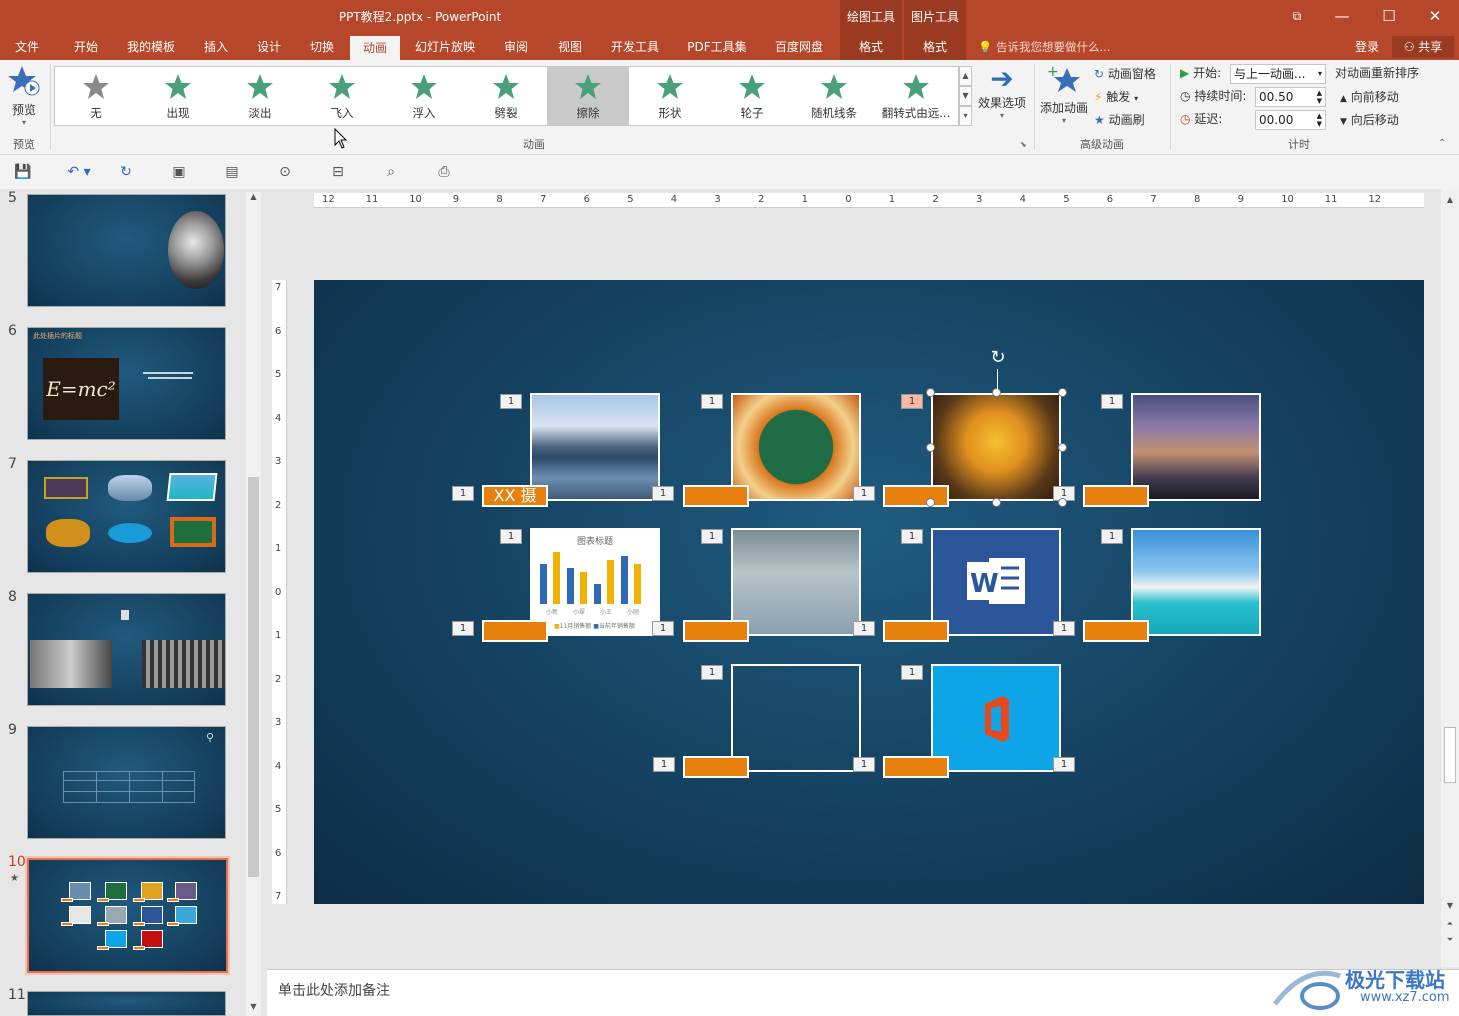 This screenshot has width=1459, height=1016. Describe the element at coordinates (1450, 924) in the screenshot. I see `previous-slide-icon: ⏶` at that location.